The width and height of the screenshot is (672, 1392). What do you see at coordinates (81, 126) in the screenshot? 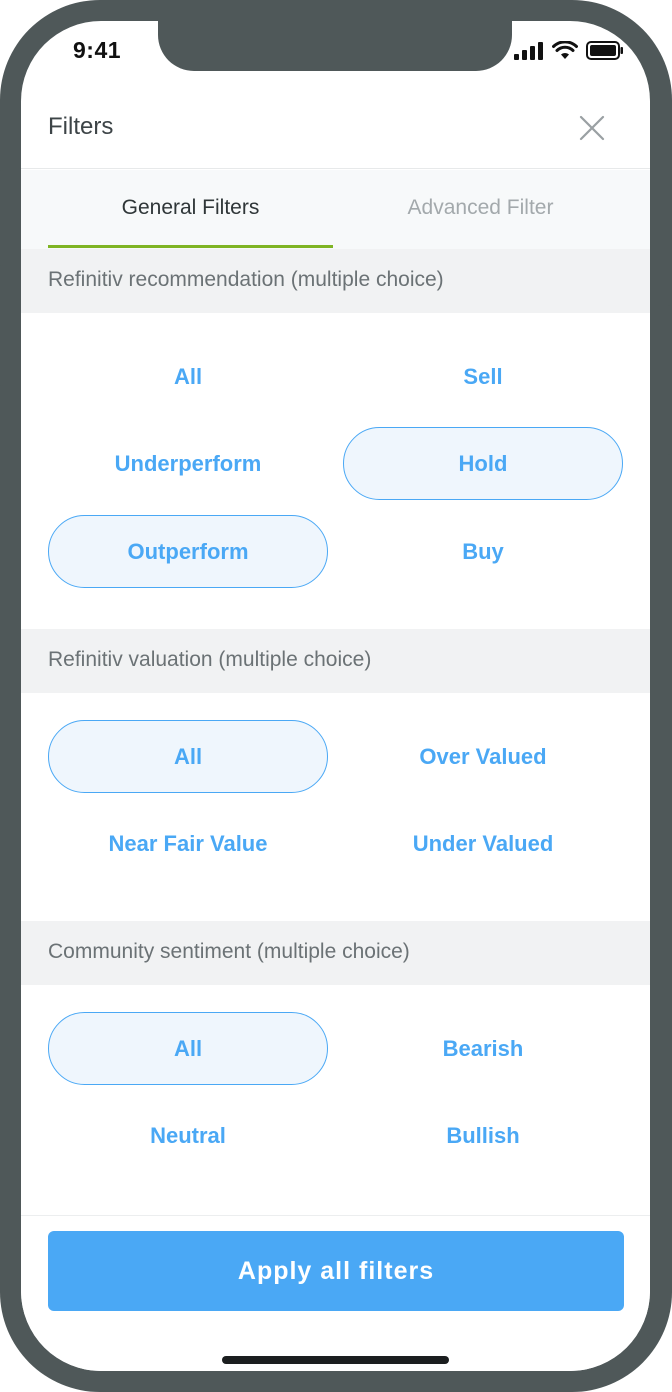
I see `page-title: Filters` at bounding box center [81, 126].